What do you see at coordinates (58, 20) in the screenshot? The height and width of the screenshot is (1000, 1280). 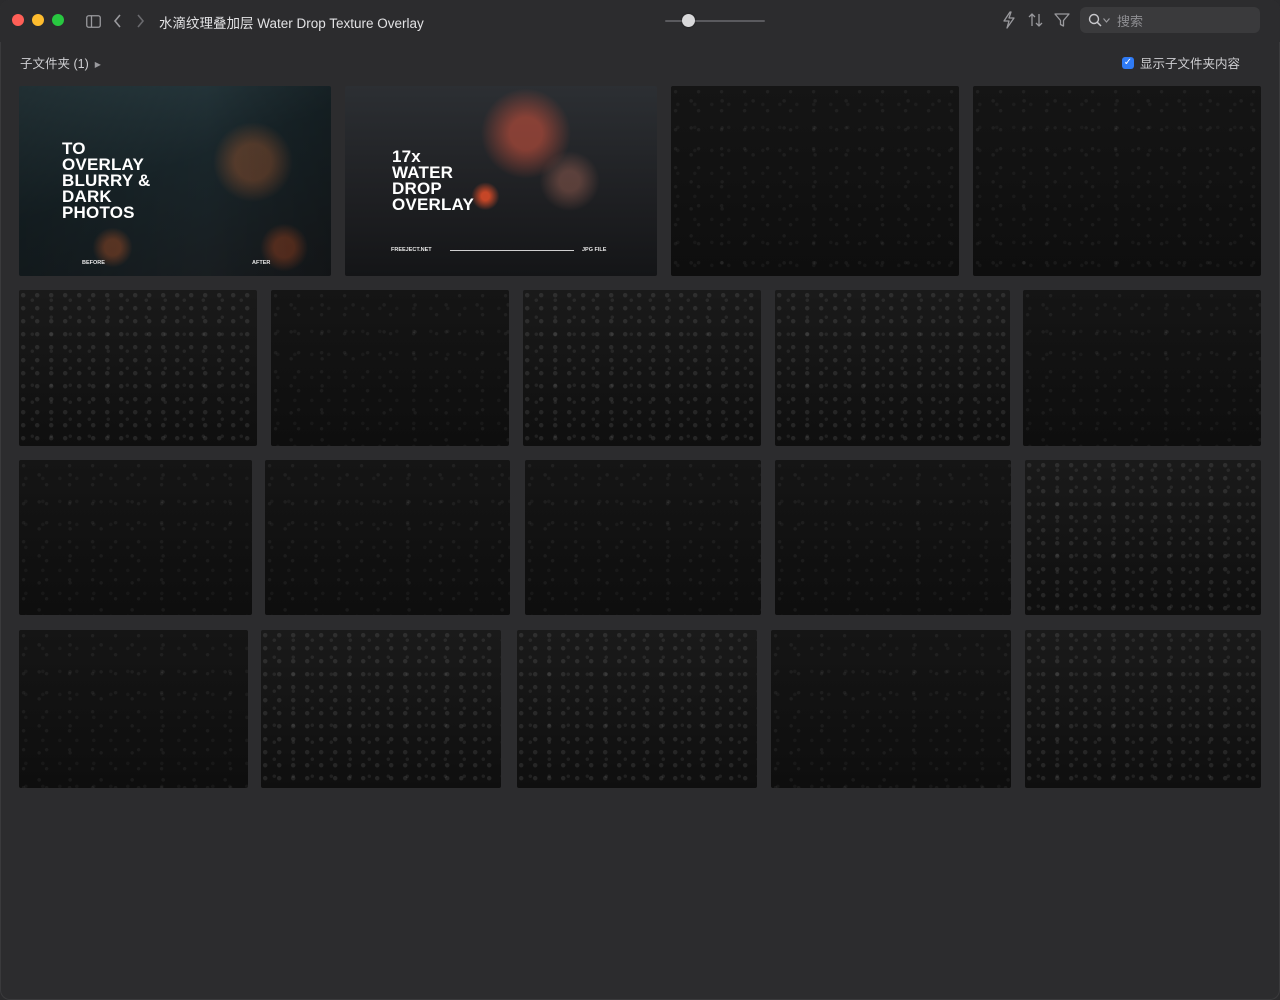 I see `maximize-button` at bounding box center [58, 20].